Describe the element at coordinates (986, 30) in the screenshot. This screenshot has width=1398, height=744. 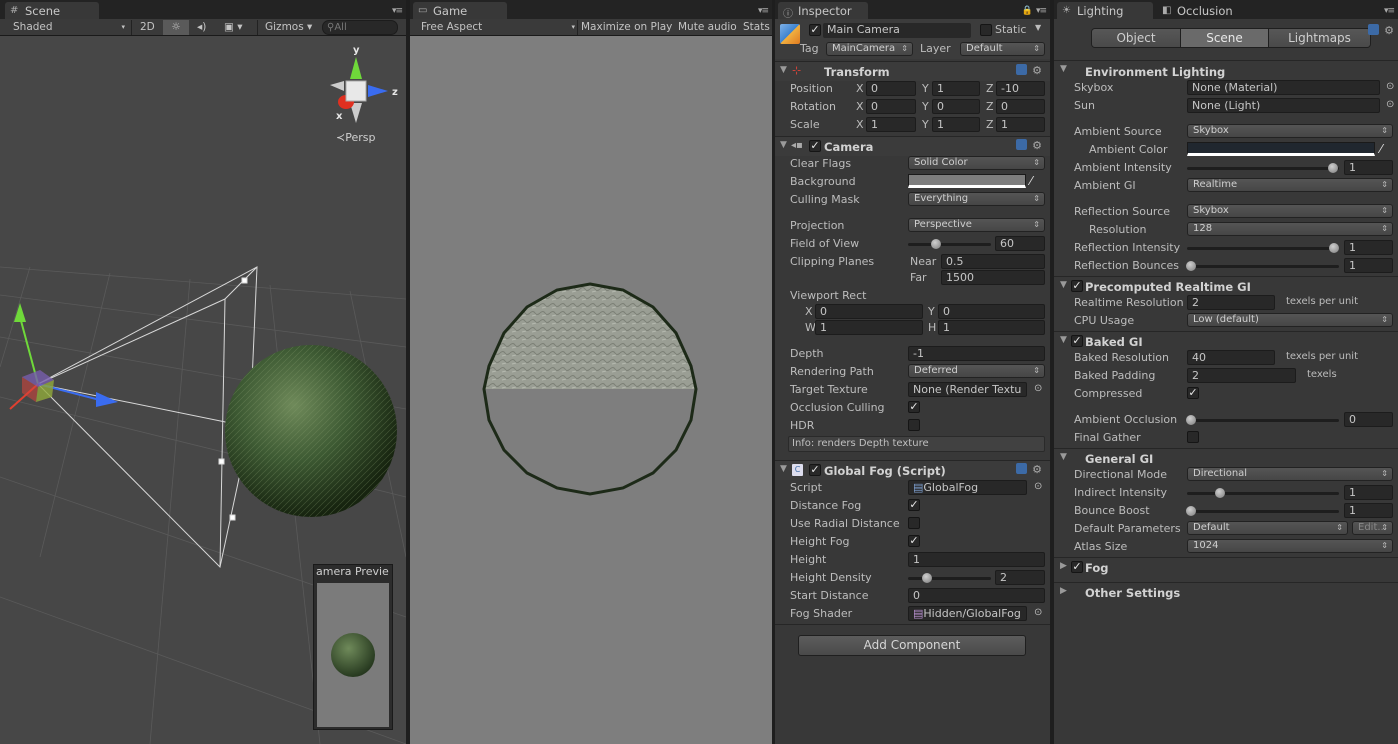
I see `static-checkbox` at that location.